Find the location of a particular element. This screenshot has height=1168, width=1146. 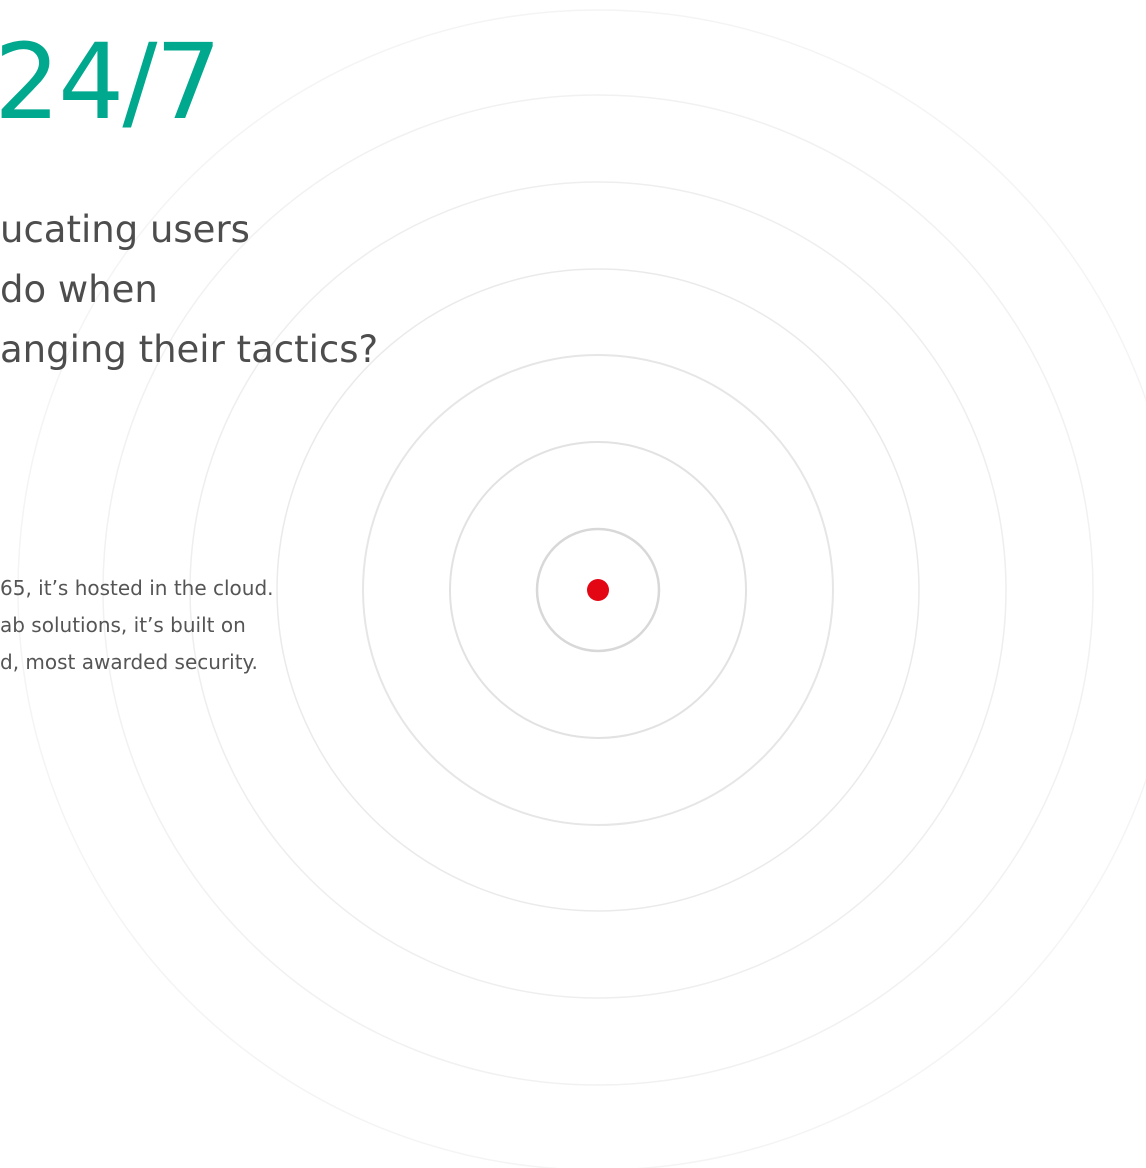

question-line-1: ucating users is located at coordinates (125, 229).